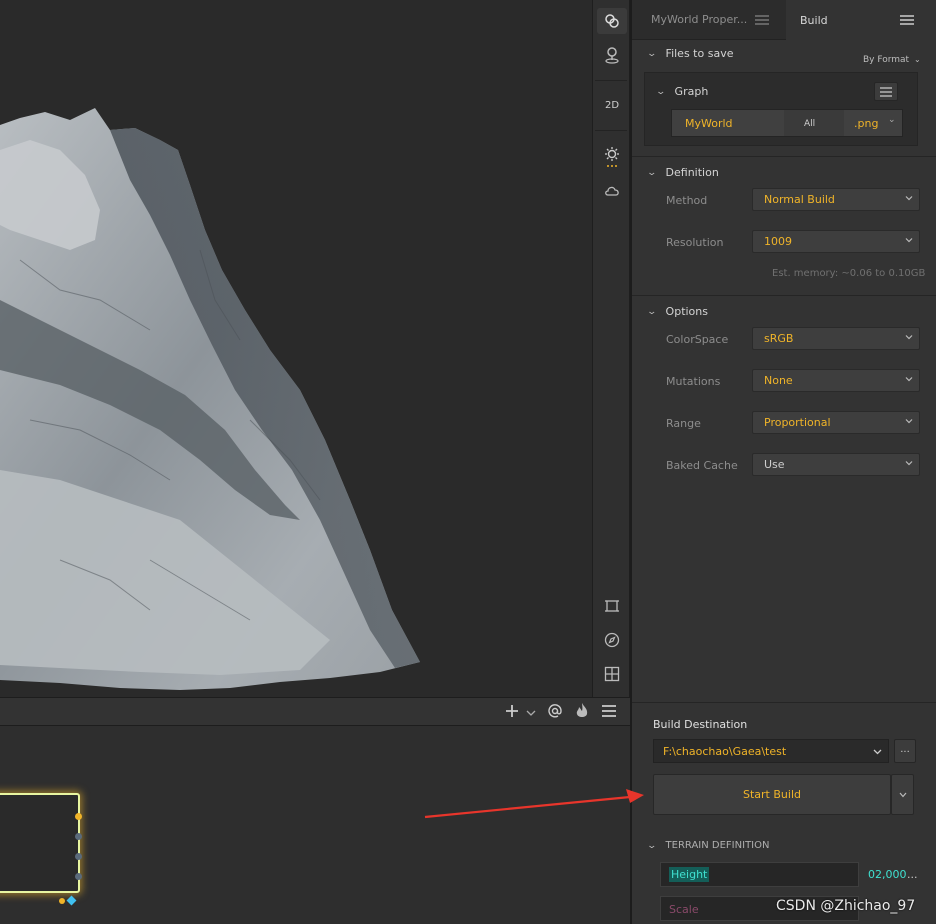 This screenshot has width=936, height=924. Describe the element at coordinates (315, 711) in the screenshot. I see `graph-toolbar` at that location.